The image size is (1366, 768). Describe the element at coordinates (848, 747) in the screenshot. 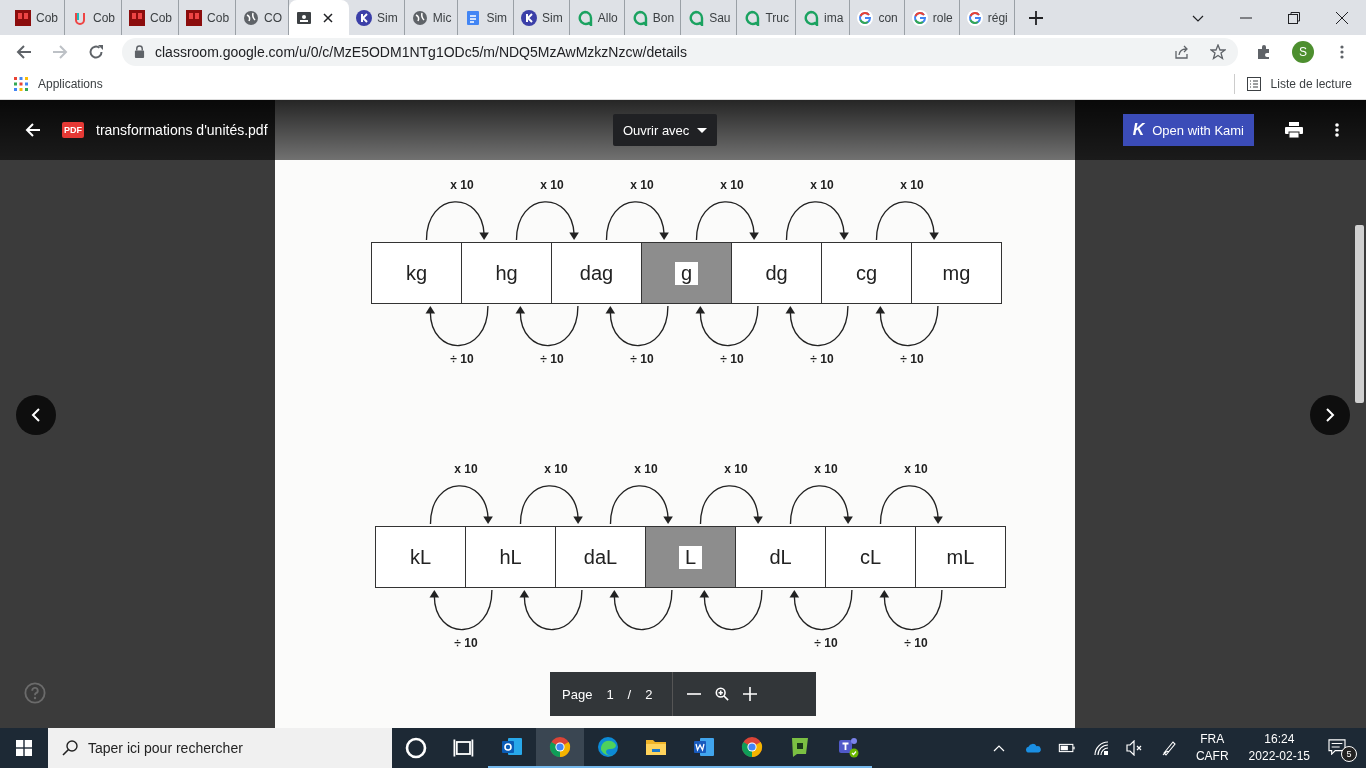

I see `teams-app-icon` at that location.